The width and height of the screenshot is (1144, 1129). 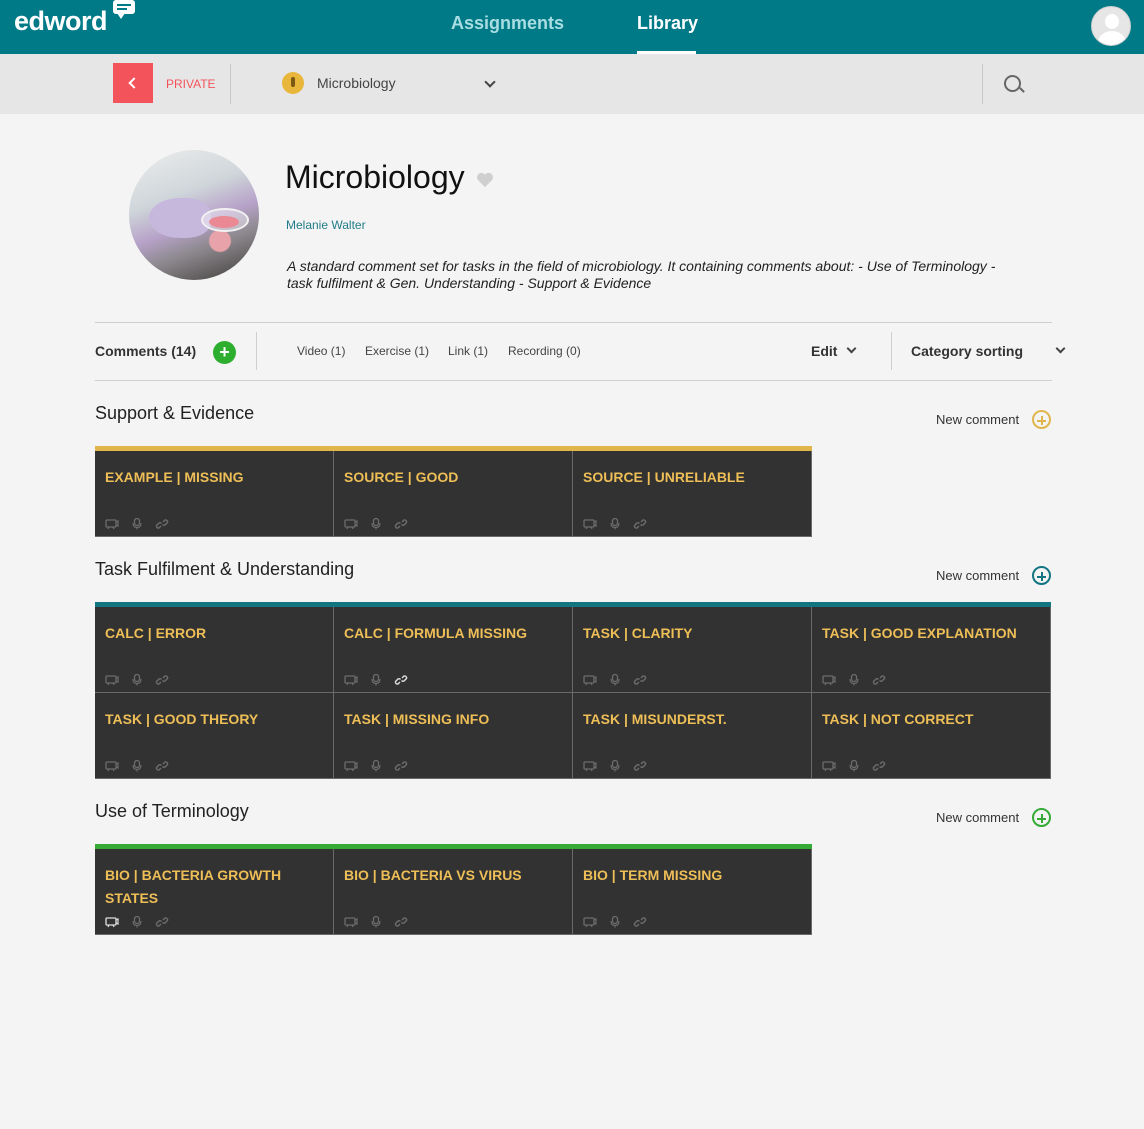 What do you see at coordinates (667, 23) in the screenshot?
I see `tab-library: Library` at bounding box center [667, 23].